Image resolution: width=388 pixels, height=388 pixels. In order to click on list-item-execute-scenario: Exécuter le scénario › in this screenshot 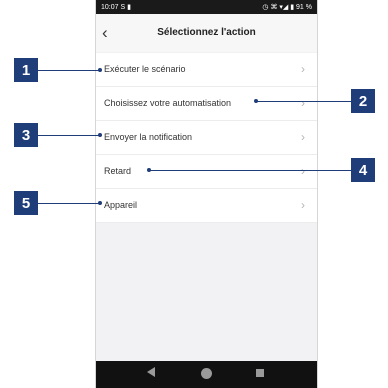, I will do `click(206, 70)`.